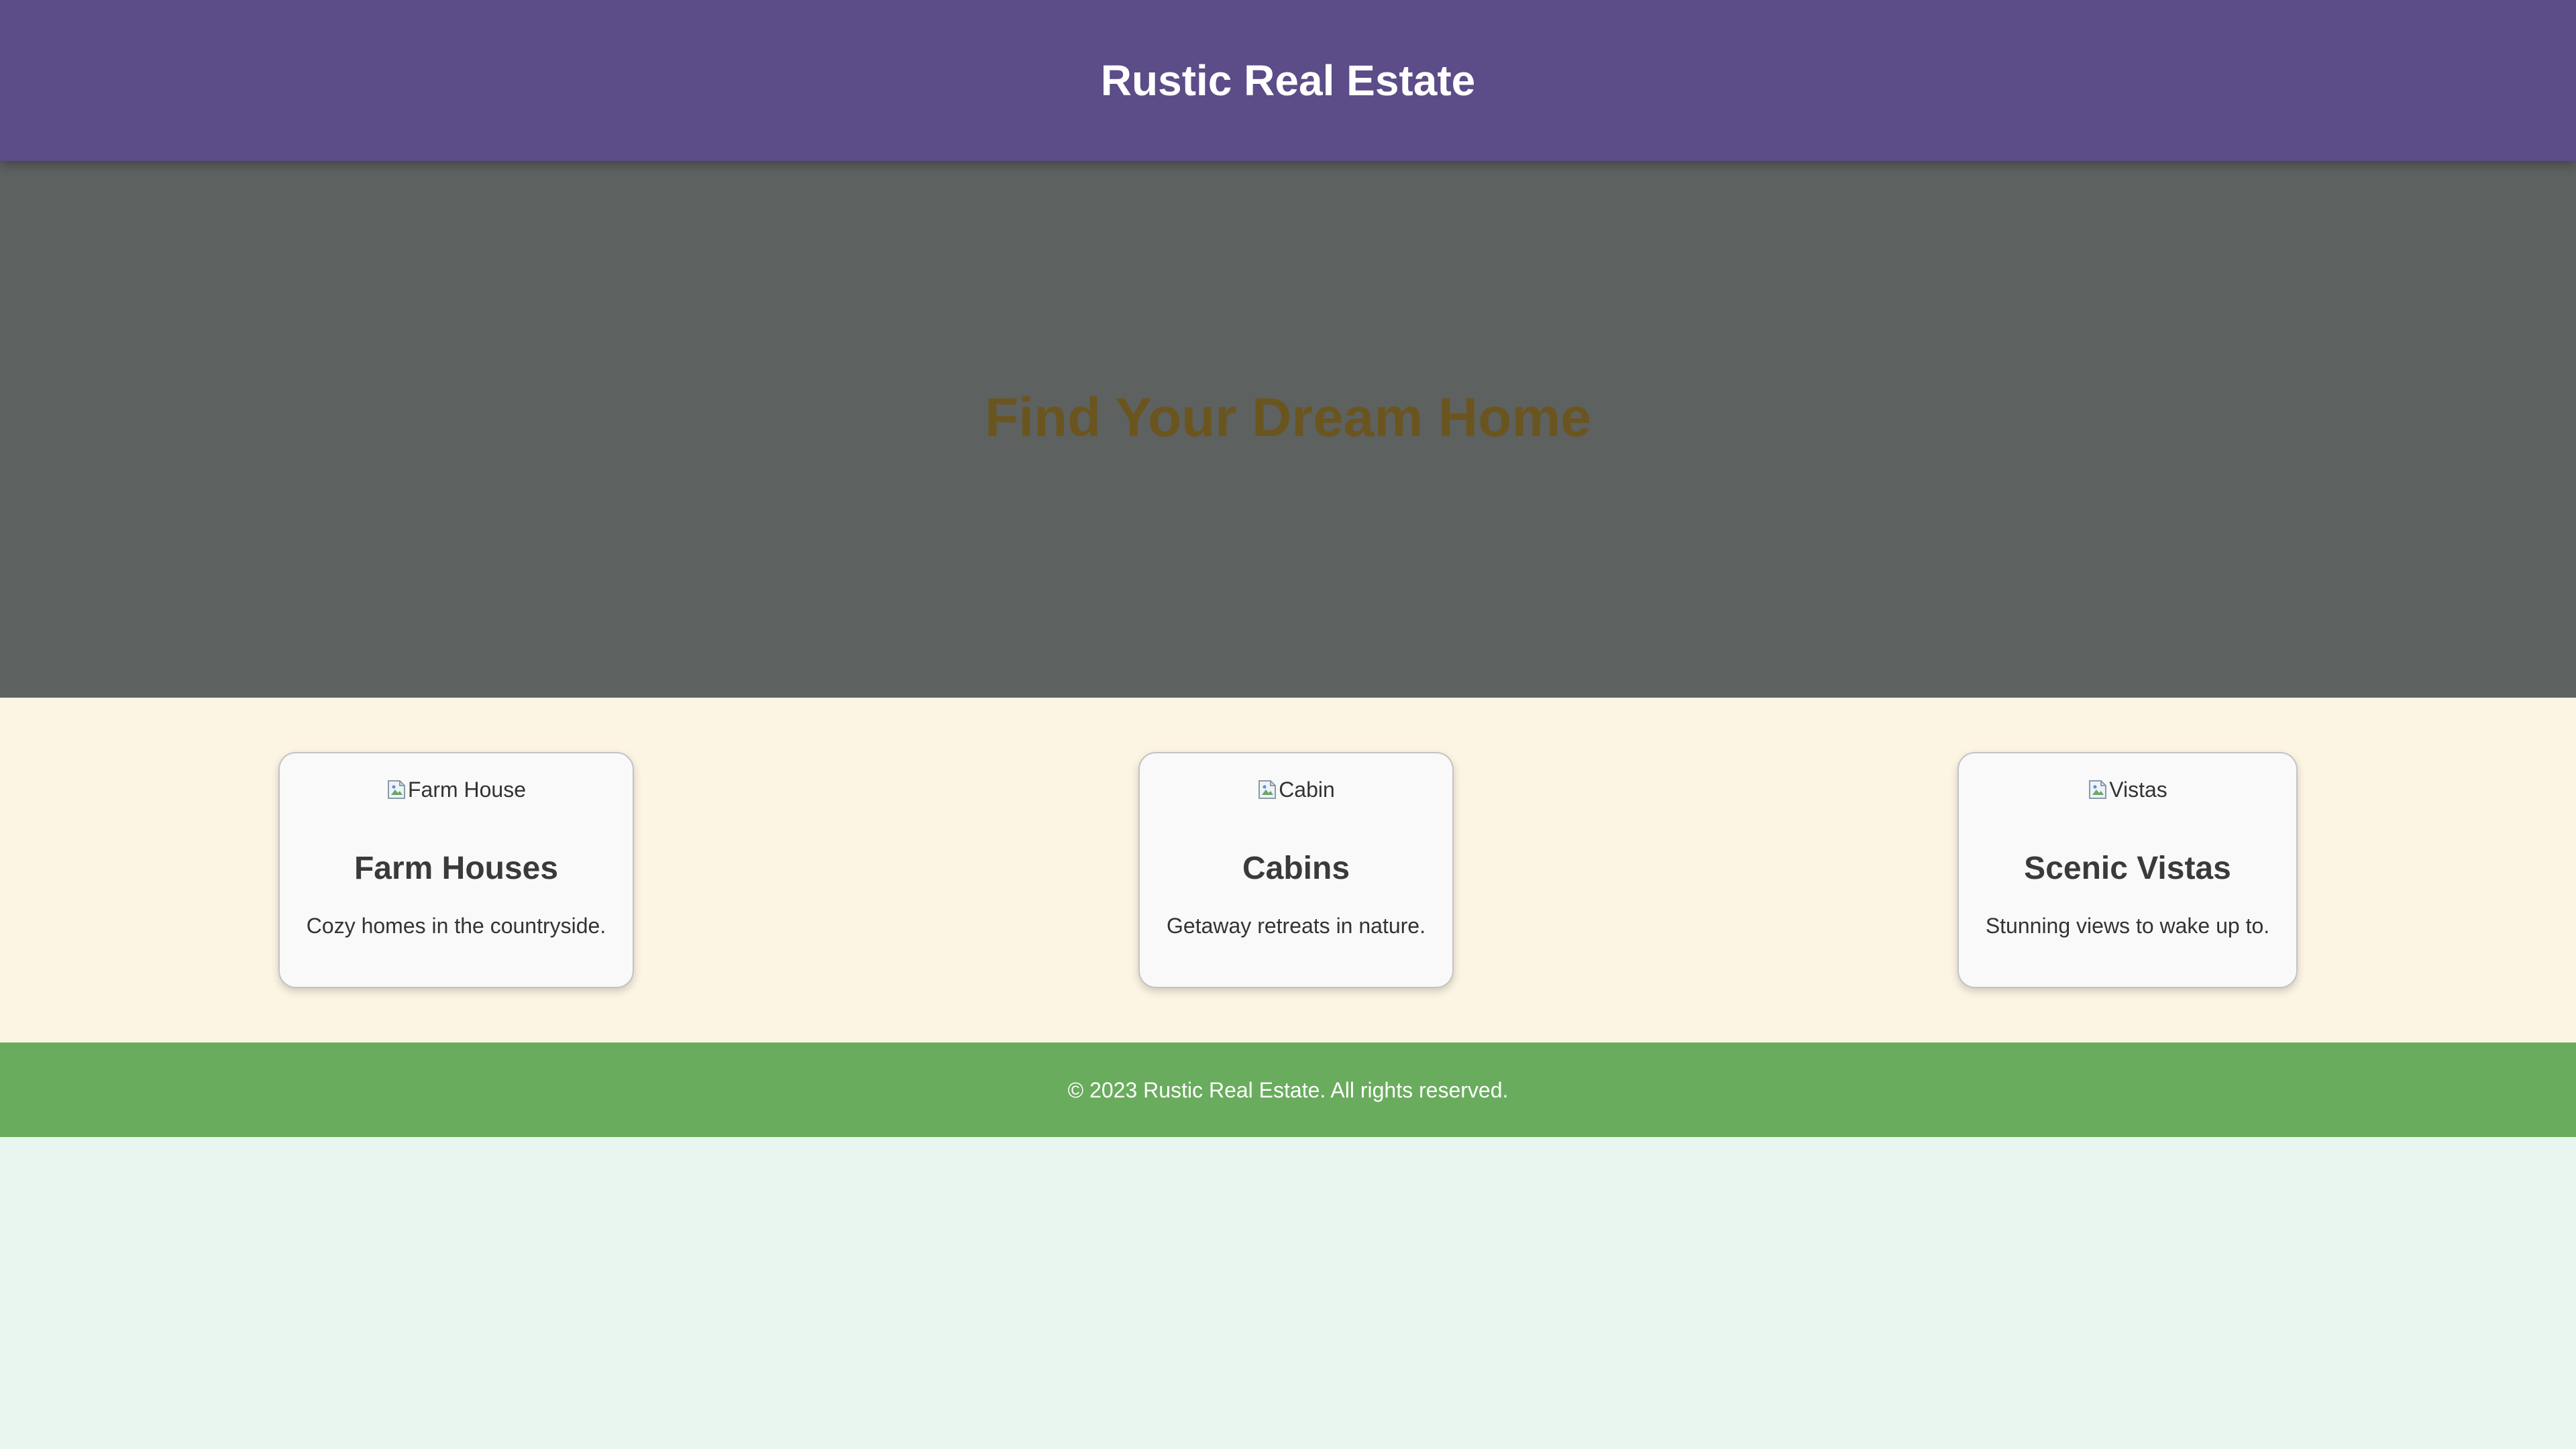 This screenshot has width=2576, height=1449. What do you see at coordinates (456, 926) in the screenshot?
I see `listing-description: Cozy homes in the countryside.` at bounding box center [456, 926].